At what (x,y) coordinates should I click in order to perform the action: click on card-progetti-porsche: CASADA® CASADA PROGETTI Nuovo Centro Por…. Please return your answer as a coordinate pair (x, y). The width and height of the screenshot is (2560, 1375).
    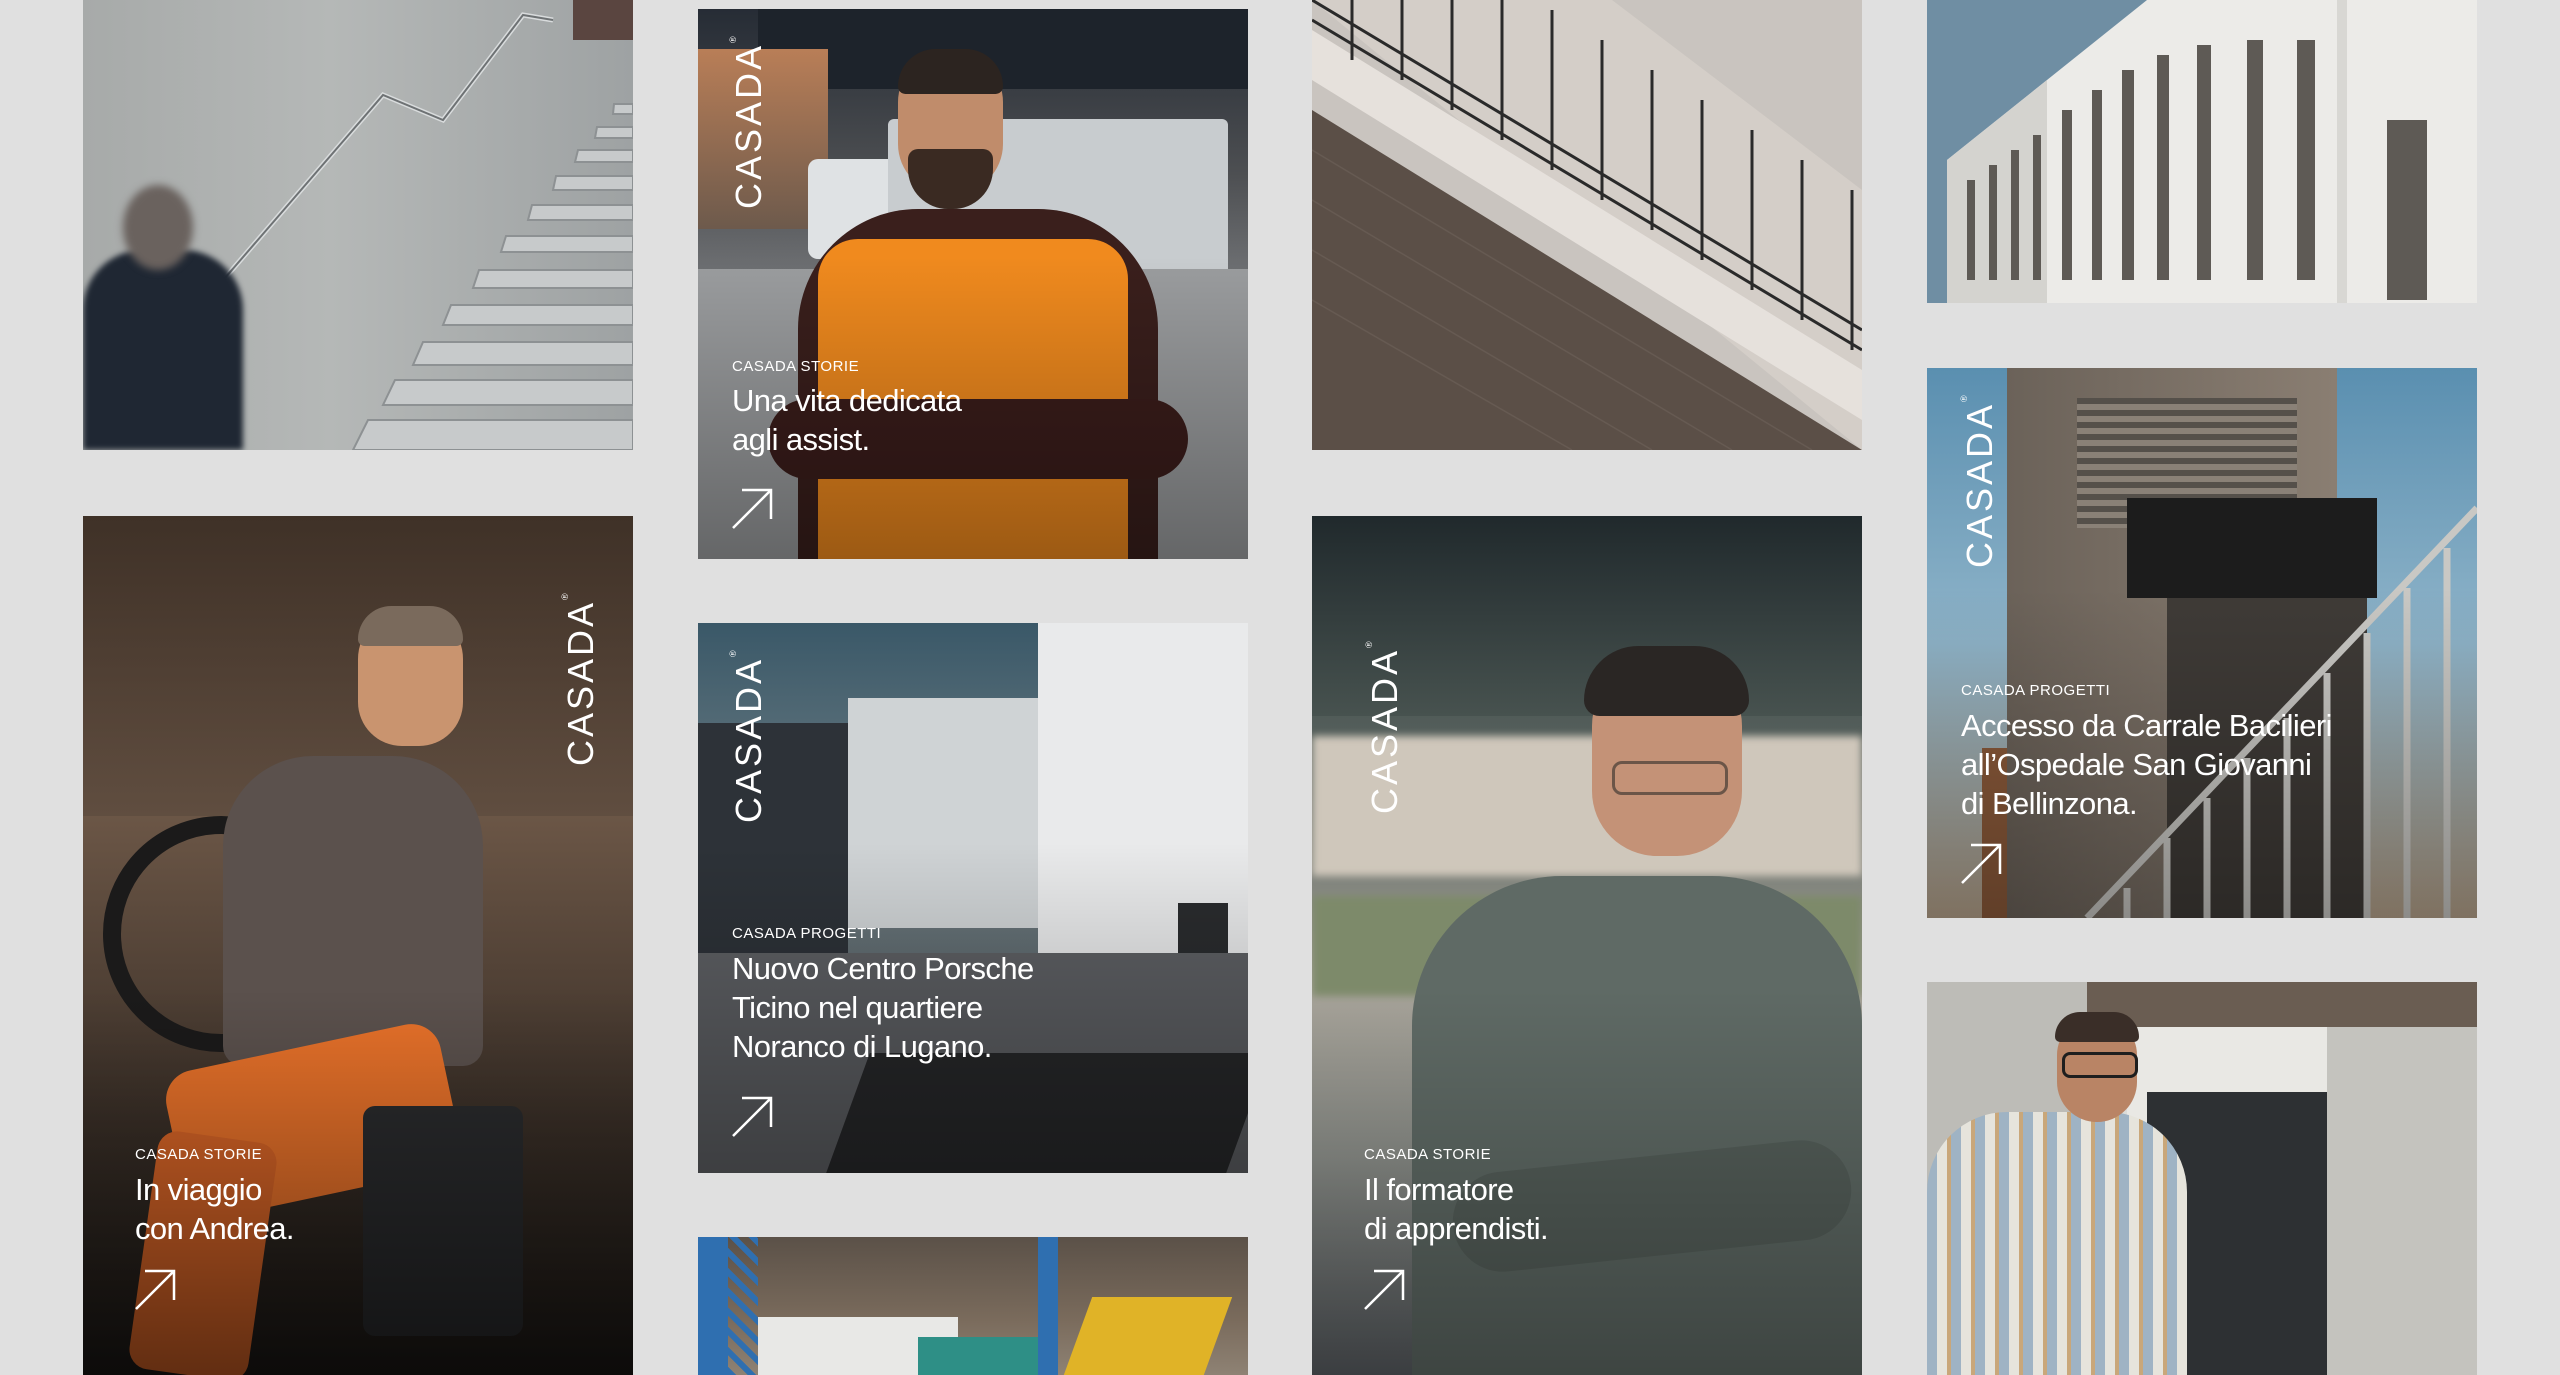
    Looking at the image, I should click on (973, 898).